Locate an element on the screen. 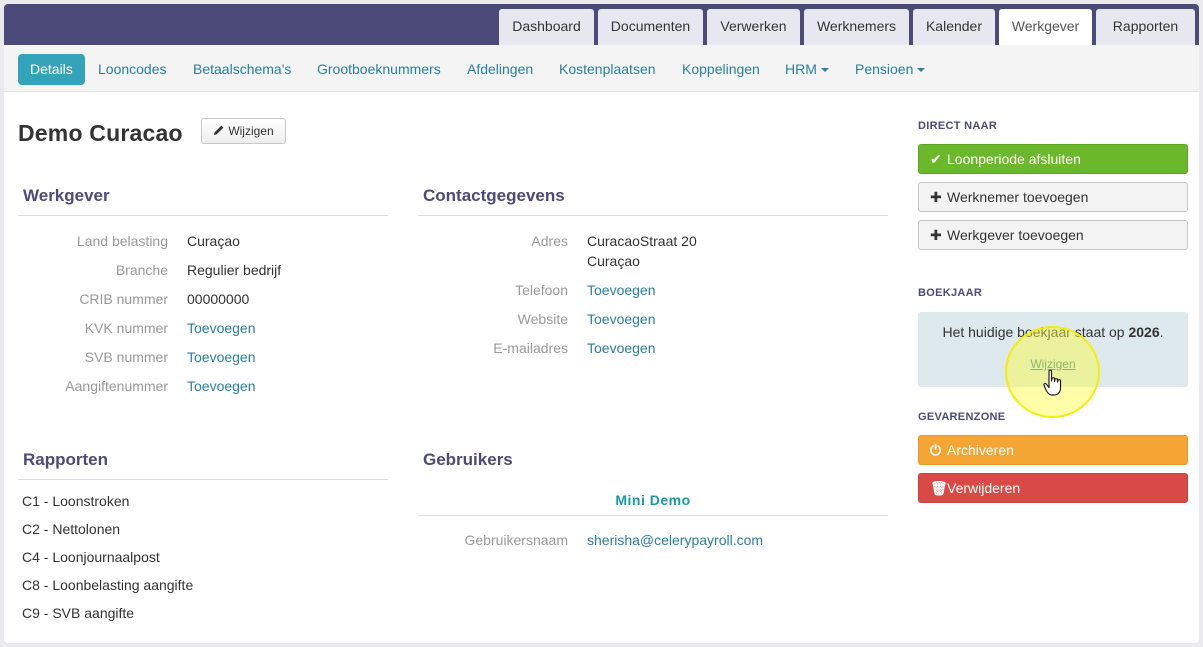 Image resolution: width=1203 pixels, height=647 pixels. boekjaar-text: Het huidige boekjaar staat op 2026. is located at coordinates (1053, 332).